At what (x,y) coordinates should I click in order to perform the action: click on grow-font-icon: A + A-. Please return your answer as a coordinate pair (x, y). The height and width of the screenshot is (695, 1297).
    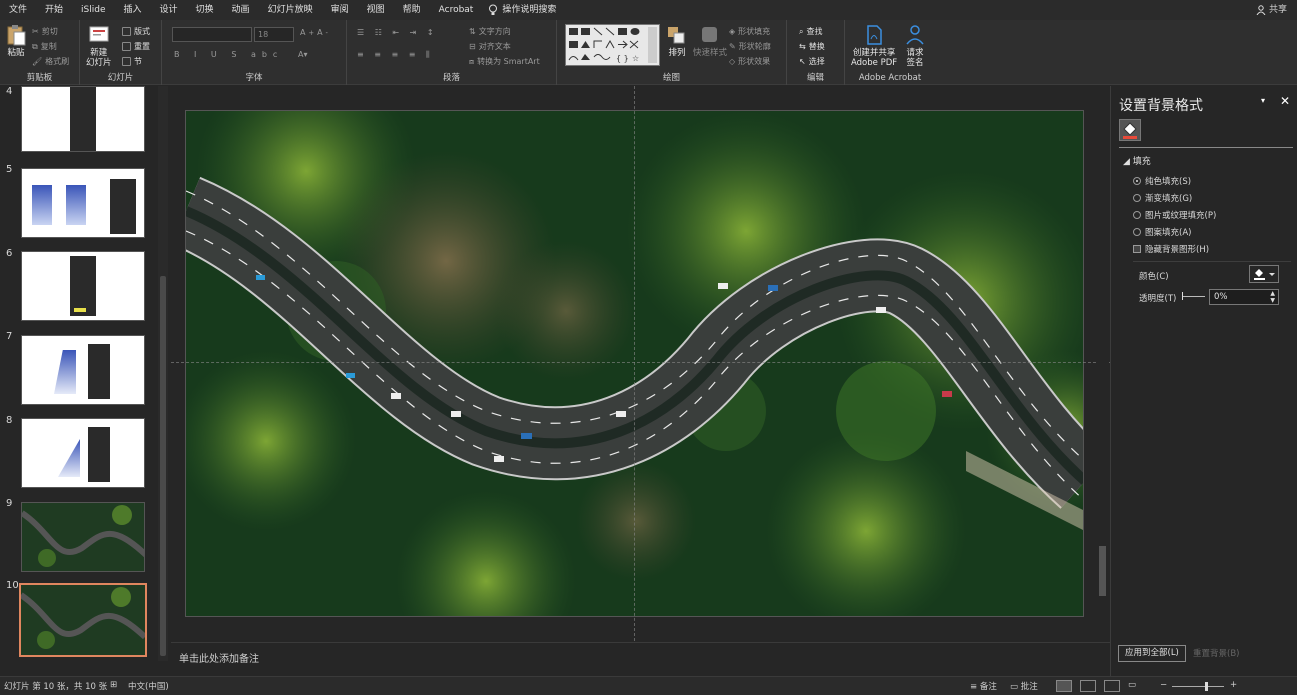
    Looking at the image, I should click on (314, 32).